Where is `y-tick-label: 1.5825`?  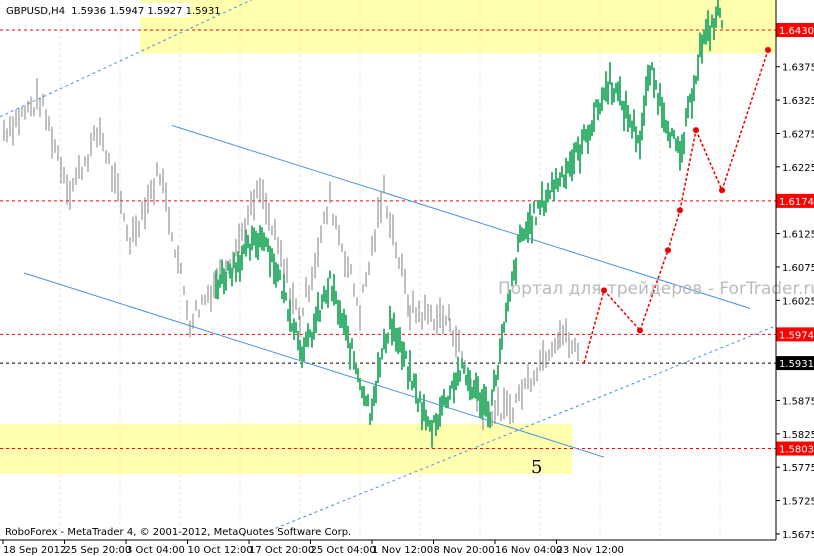 y-tick-label: 1.5825 is located at coordinates (798, 435).